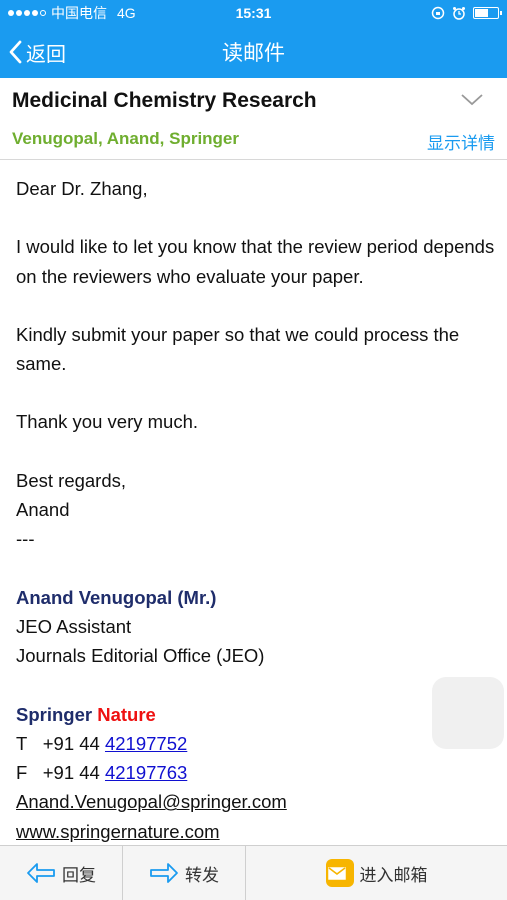 The height and width of the screenshot is (900, 507). I want to click on alarm-icon, so click(459, 13).